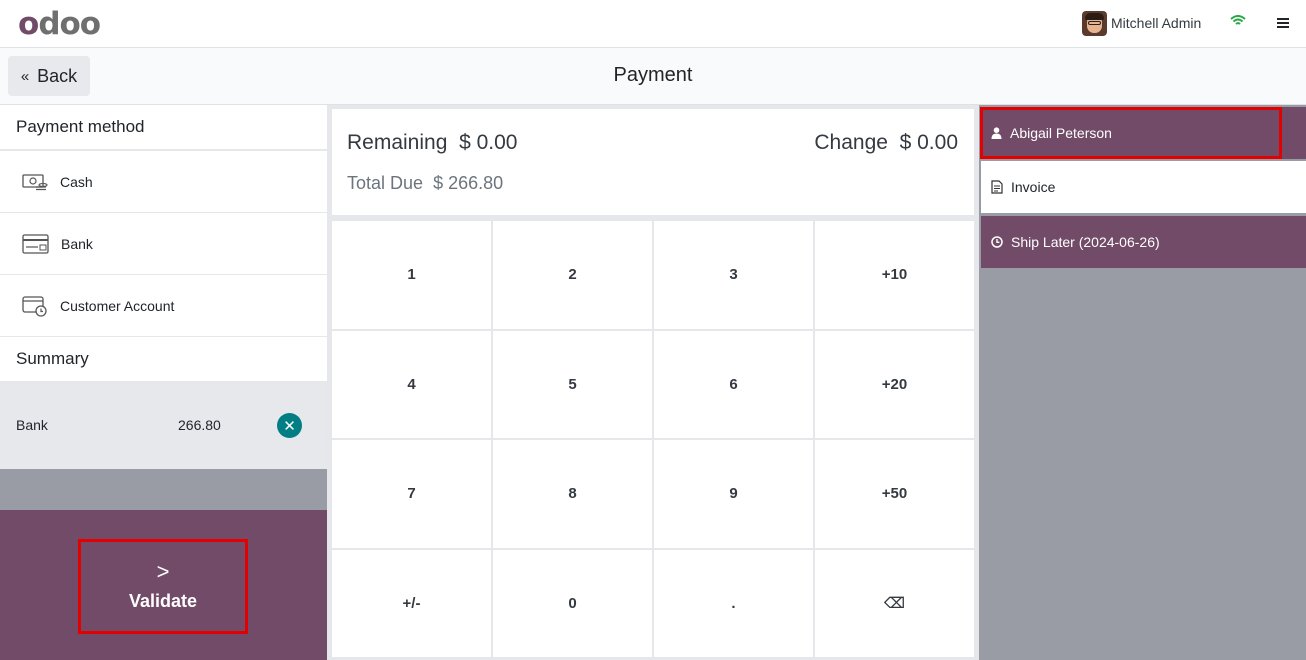  What do you see at coordinates (572, 494) in the screenshot?
I see `numpad-key-8: 8` at bounding box center [572, 494].